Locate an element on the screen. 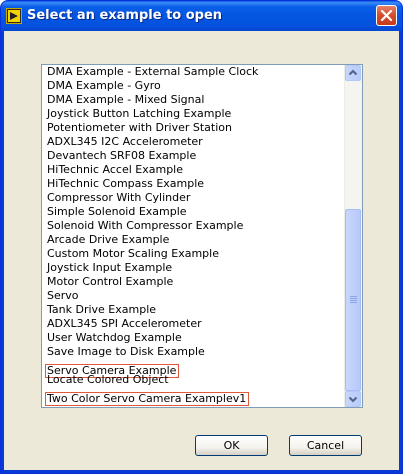  list-item: Custom Motor Scaling Example is located at coordinates (195, 254).